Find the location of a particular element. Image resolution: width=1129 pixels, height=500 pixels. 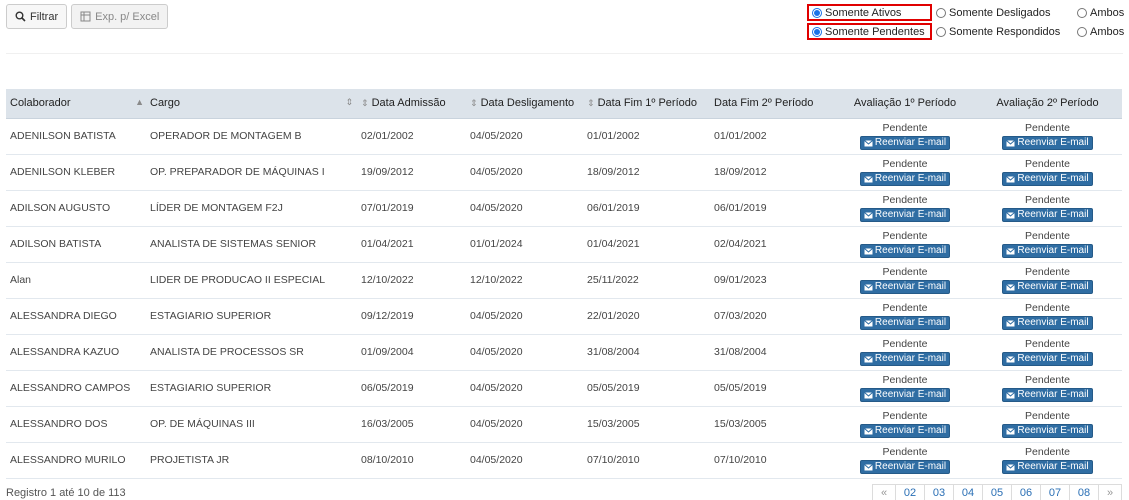

pagination-page: 04 is located at coordinates (968, 492).